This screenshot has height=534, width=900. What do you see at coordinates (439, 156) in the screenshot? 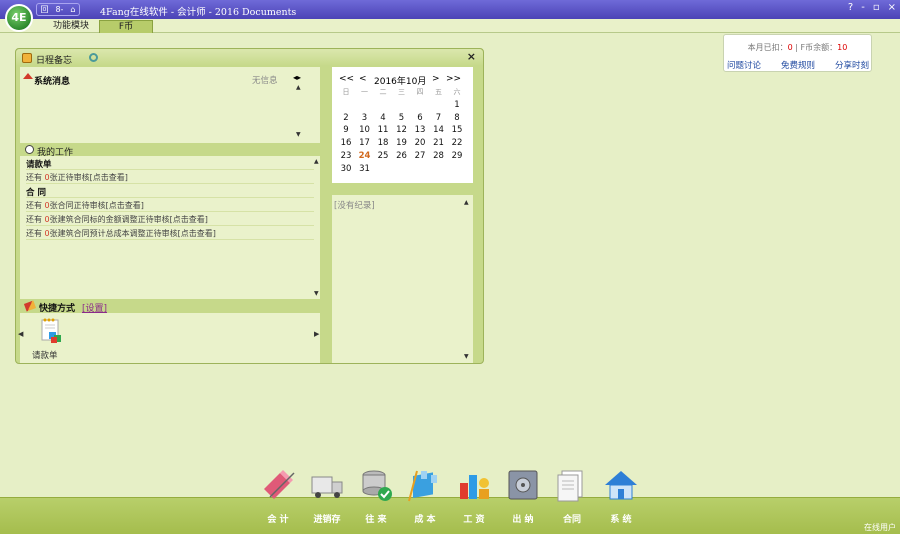
I see `calendar-day: 28` at bounding box center [439, 156].